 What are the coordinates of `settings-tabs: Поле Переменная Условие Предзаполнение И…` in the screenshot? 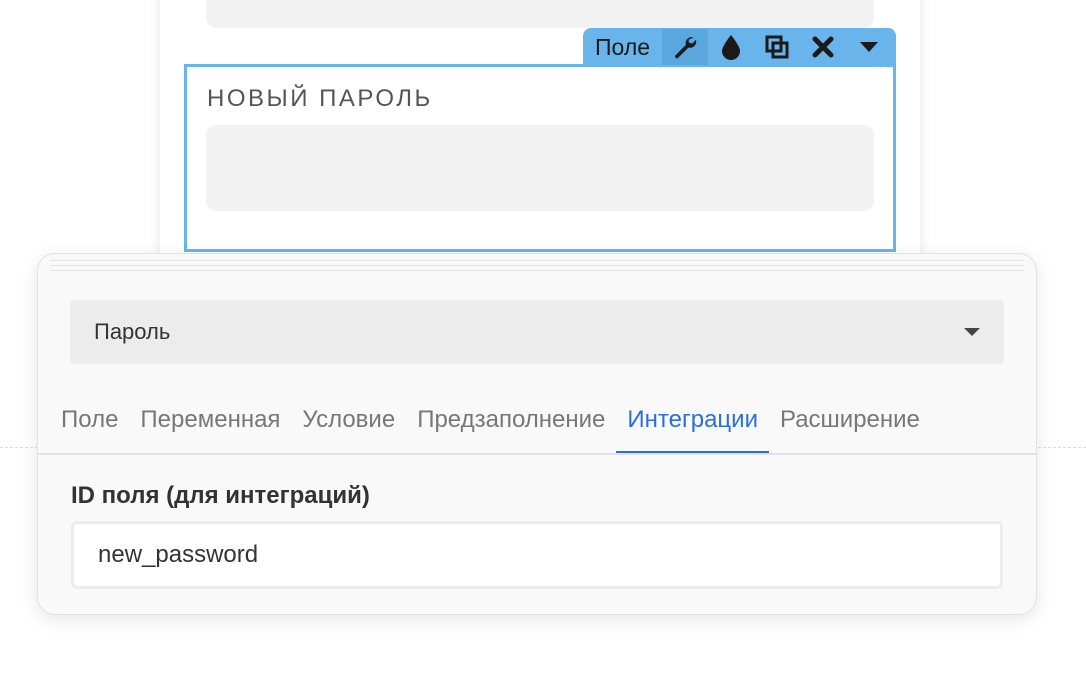 It's located at (490, 427).